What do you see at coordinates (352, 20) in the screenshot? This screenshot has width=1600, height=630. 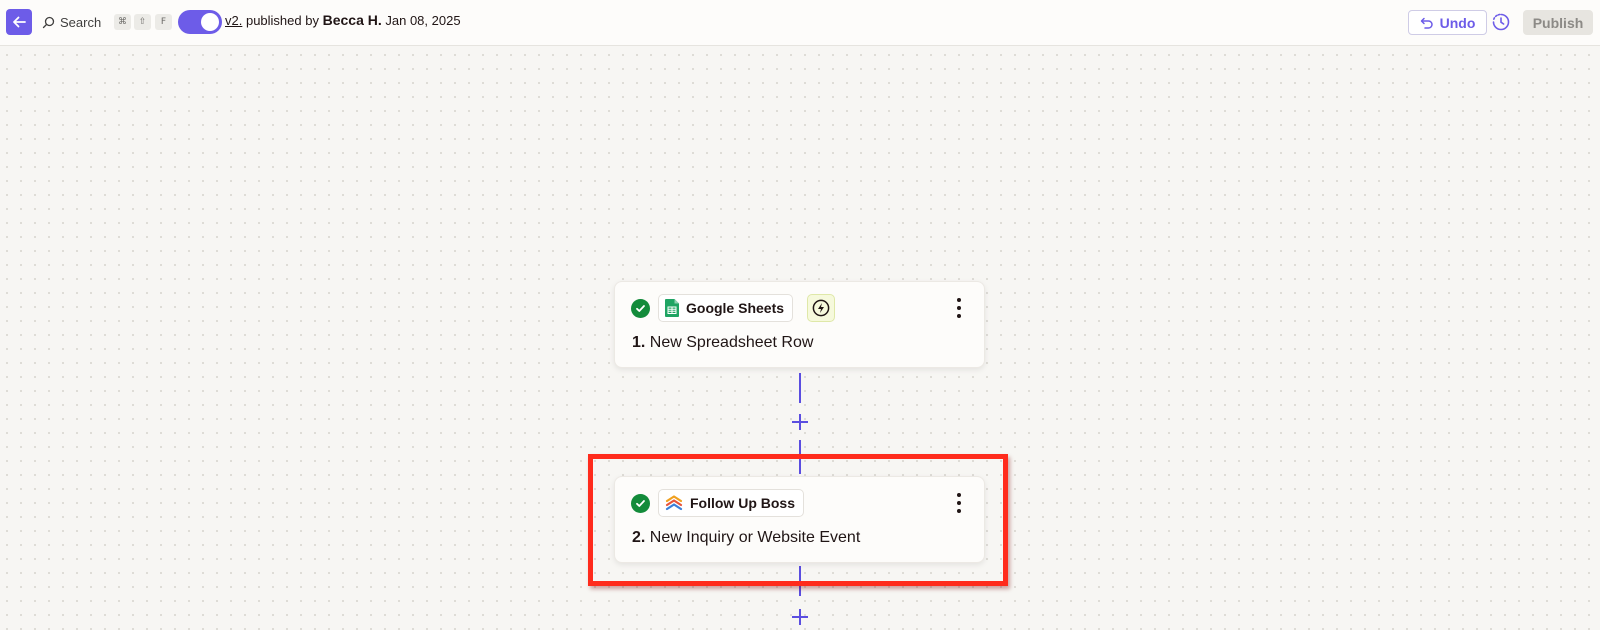 I see `author-name: Becca H.` at bounding box center [352, 20].